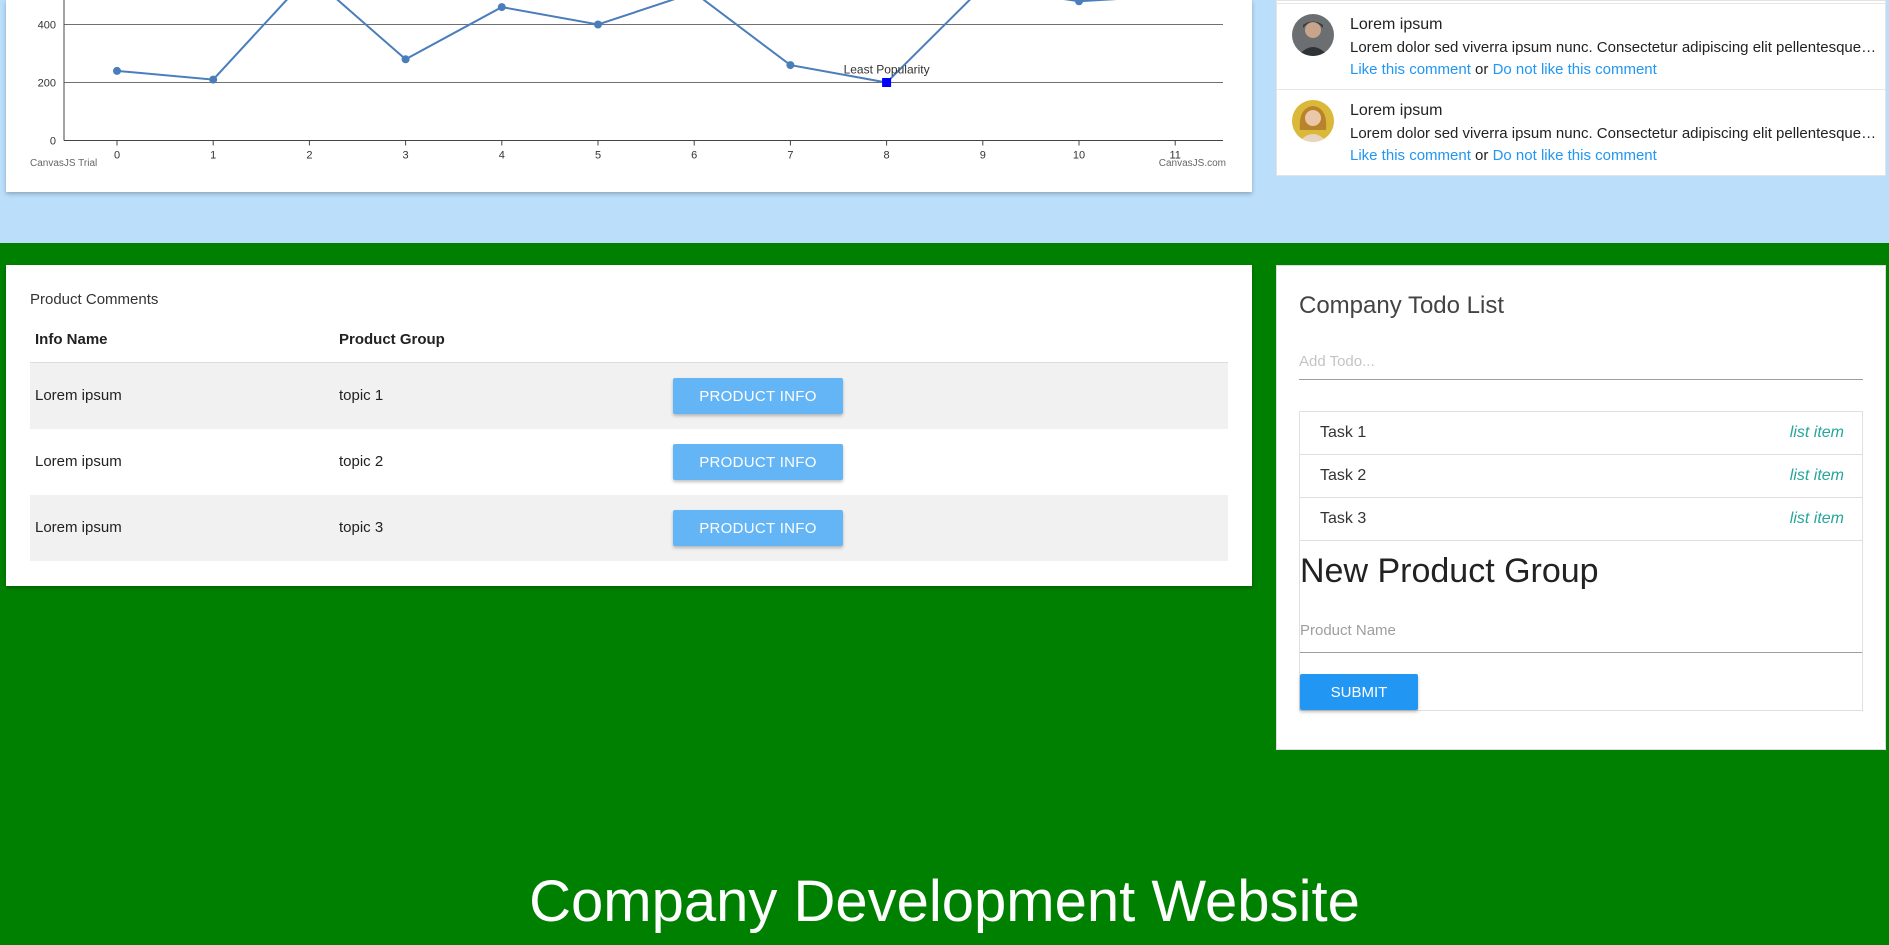 This screenshot has width=1889, height=945. I want to click on todo-item-name: Task 3, so click(1343, 518).